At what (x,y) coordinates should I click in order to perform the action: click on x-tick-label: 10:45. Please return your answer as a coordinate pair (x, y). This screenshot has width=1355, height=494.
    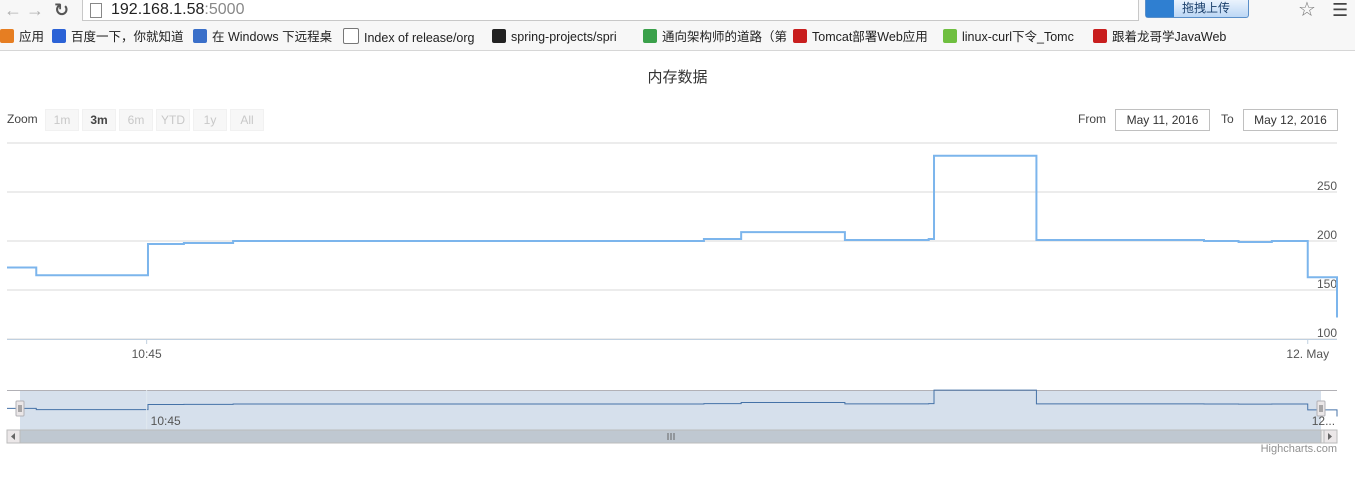
    Looking at the image, I should click on (147, 354).